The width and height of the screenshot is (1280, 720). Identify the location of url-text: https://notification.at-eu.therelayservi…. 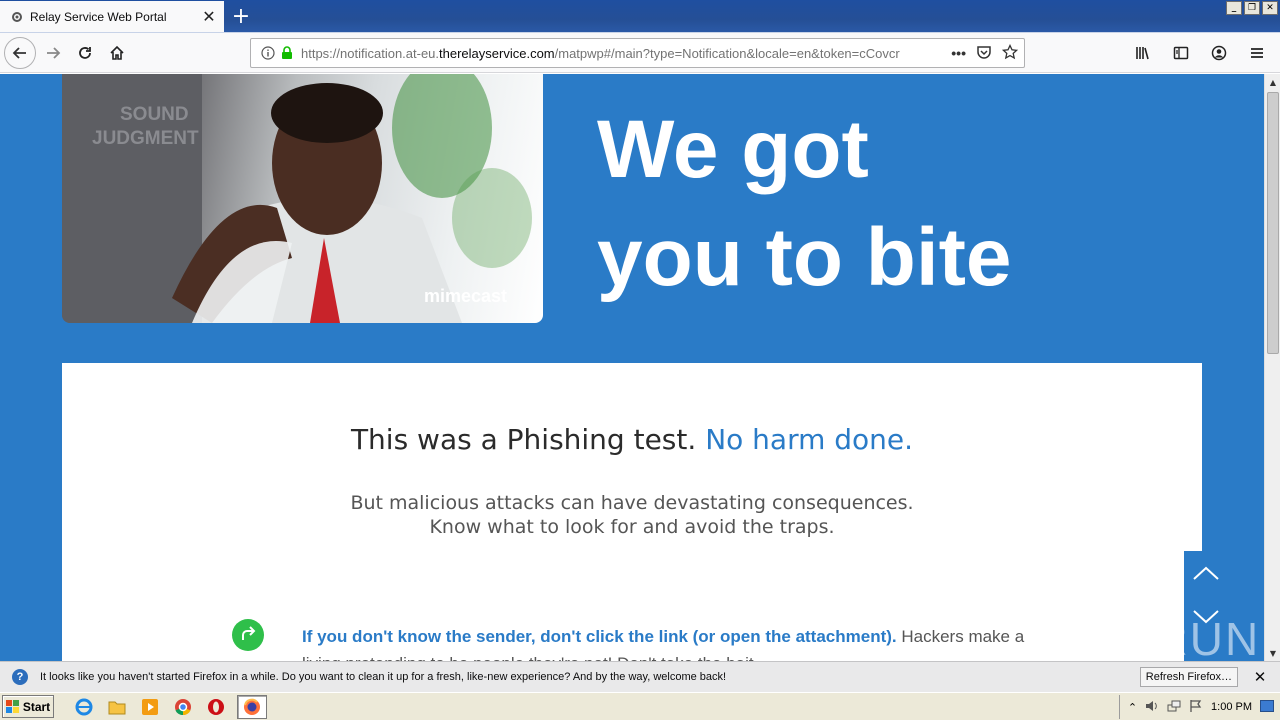
(626, 53).